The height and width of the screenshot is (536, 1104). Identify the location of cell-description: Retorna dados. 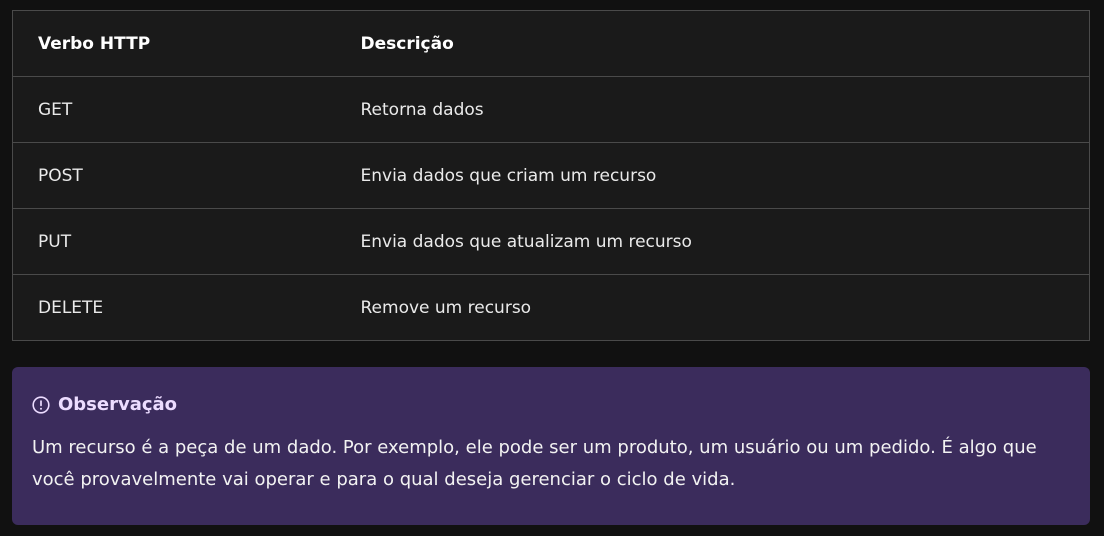
(712, 109).